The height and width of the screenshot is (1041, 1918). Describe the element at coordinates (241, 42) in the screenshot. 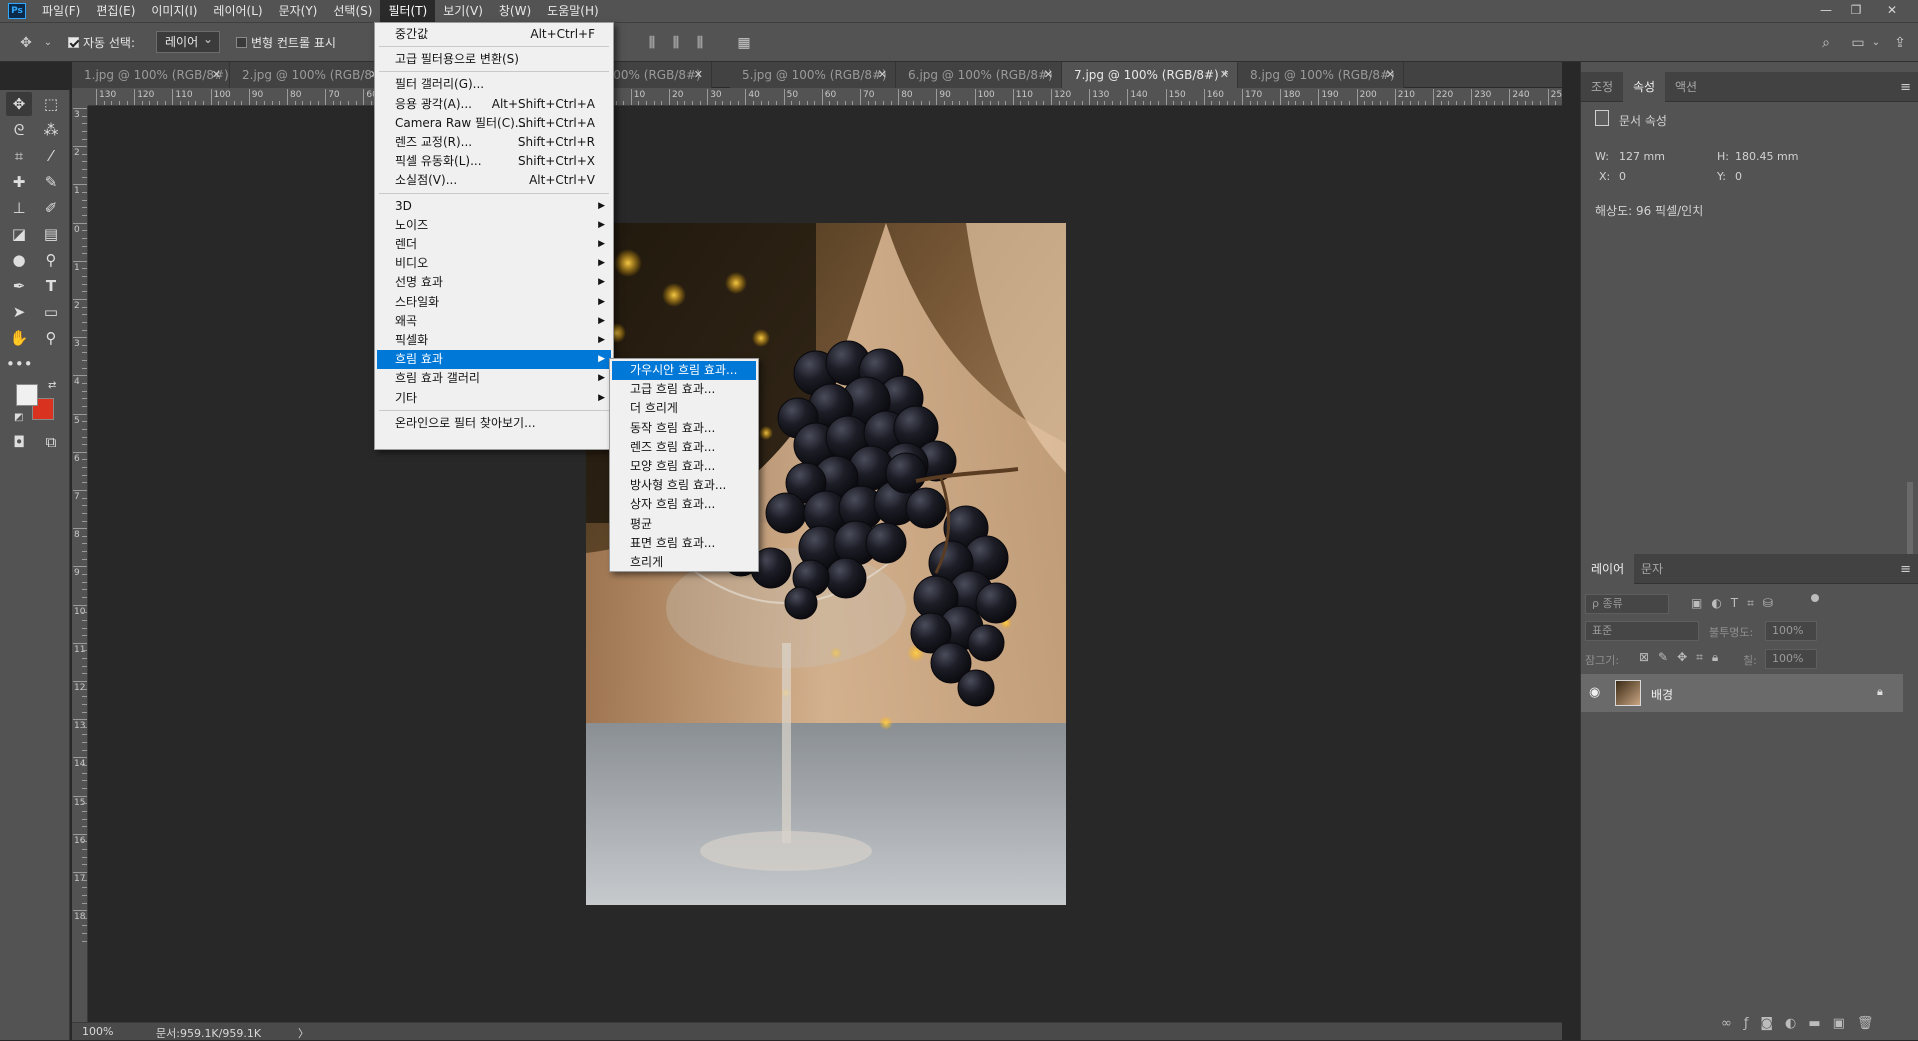

I see `transform-controls-checkbox` at that location.